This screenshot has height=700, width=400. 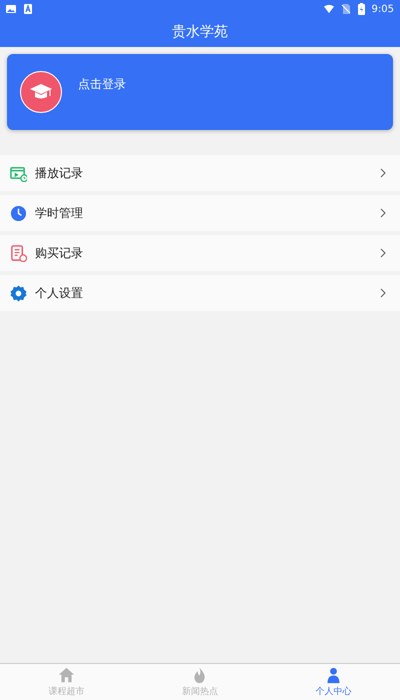 I want to click on person-icon, so click(x=333, y=675).